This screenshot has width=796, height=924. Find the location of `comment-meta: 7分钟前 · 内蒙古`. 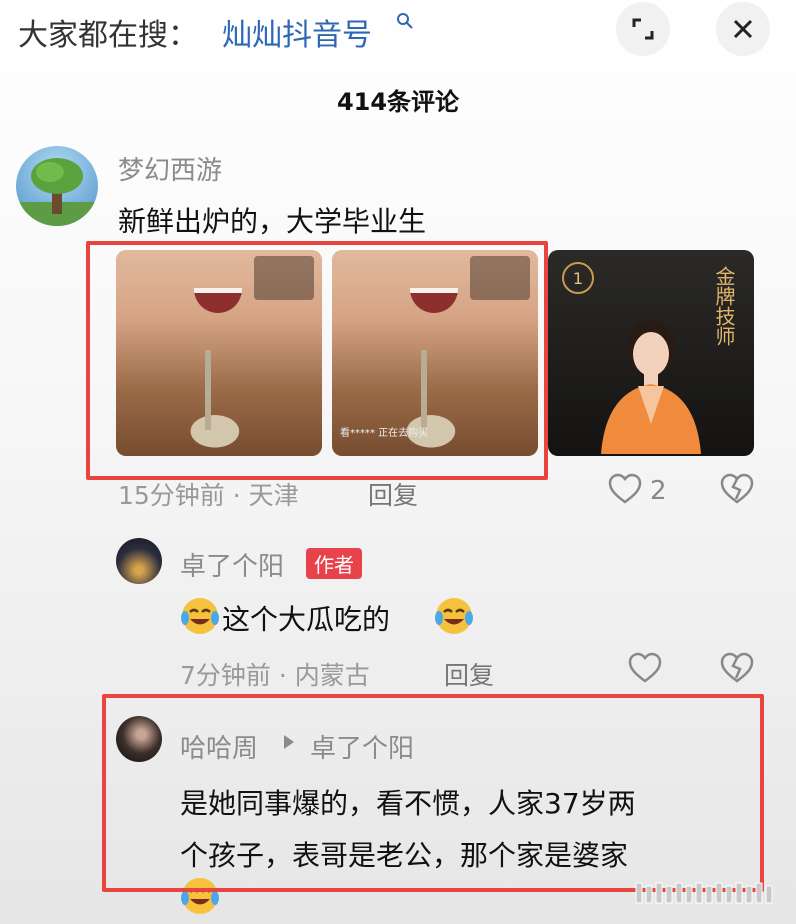

comment-meta: 7分钟前 · 内蒙古 is located at coordinates (275, 675).